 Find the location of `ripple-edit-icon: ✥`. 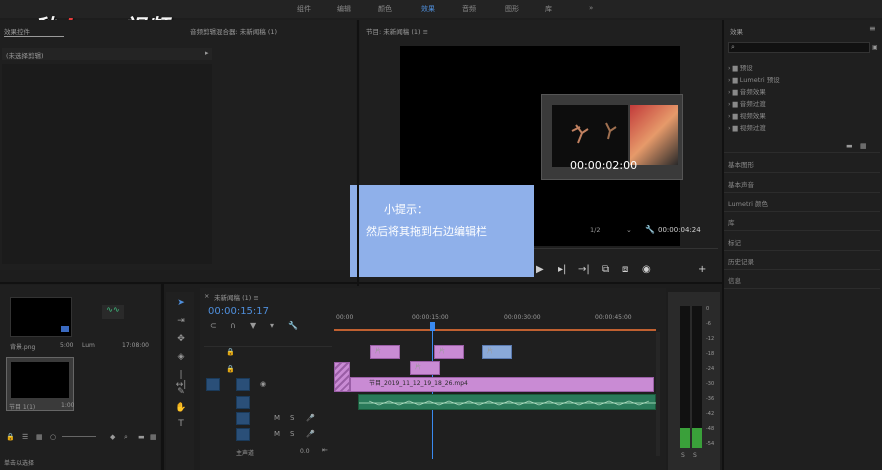

ripple-edit-icon: ✥ is located at coordinates (181, 340).